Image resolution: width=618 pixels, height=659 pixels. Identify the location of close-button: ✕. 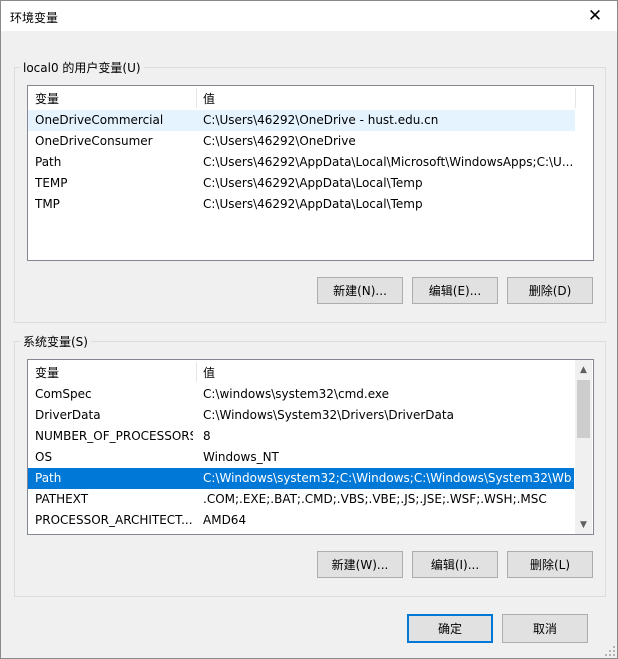
(595, 16).